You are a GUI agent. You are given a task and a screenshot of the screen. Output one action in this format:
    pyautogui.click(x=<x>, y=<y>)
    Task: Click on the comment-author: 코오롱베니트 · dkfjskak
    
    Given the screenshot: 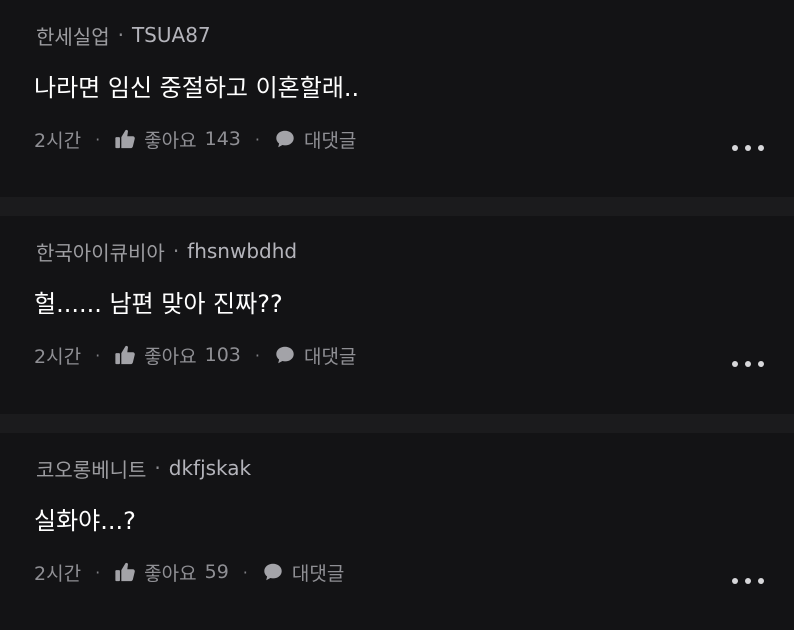 What is the action you would take?
    pyautogui.click(x=143, y=468)
    